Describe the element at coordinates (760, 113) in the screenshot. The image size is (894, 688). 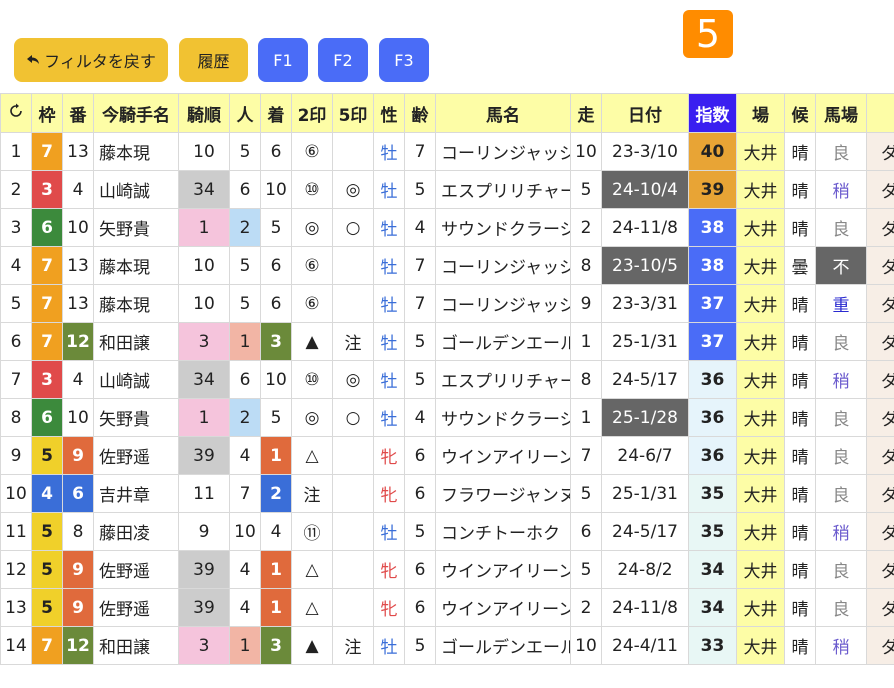
I see `column-header: 場` at that location.